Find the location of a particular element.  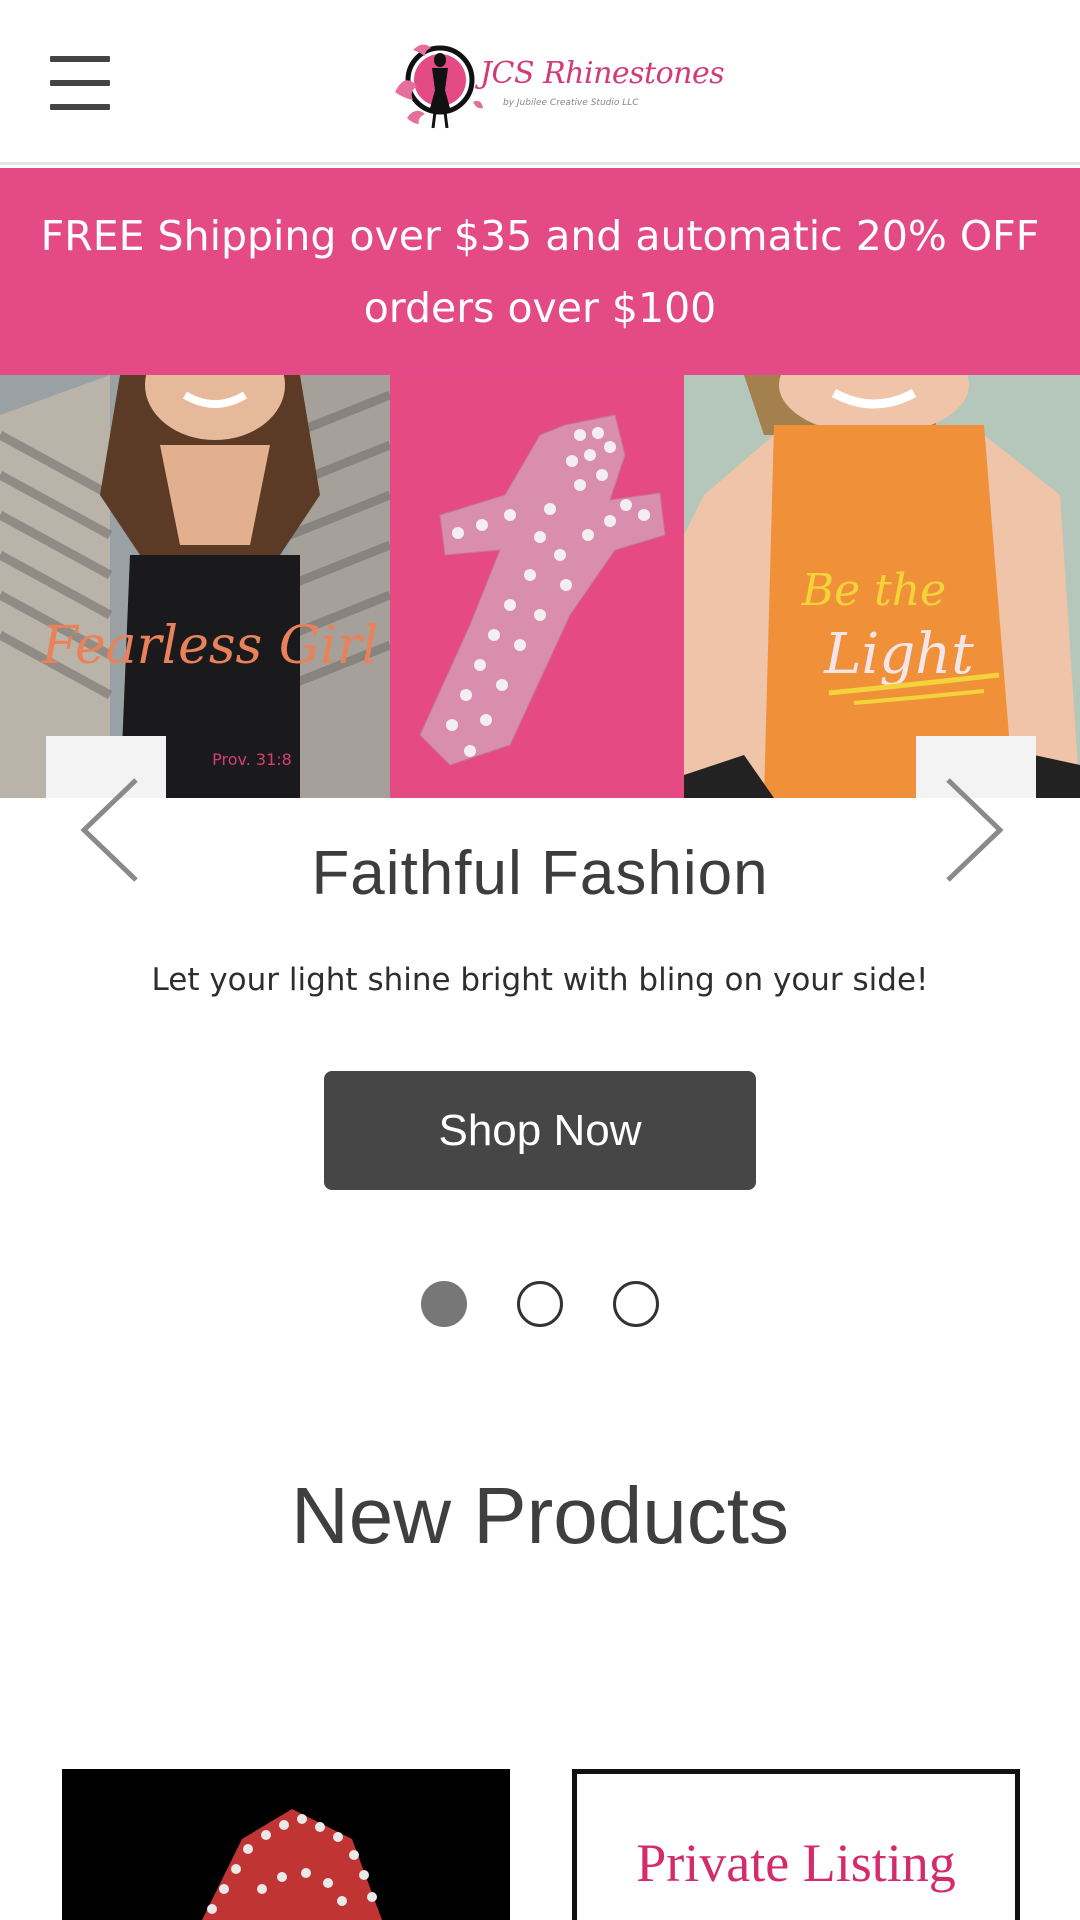

verse-text: Prov. 31:8 is located at coordinates (252, 759).